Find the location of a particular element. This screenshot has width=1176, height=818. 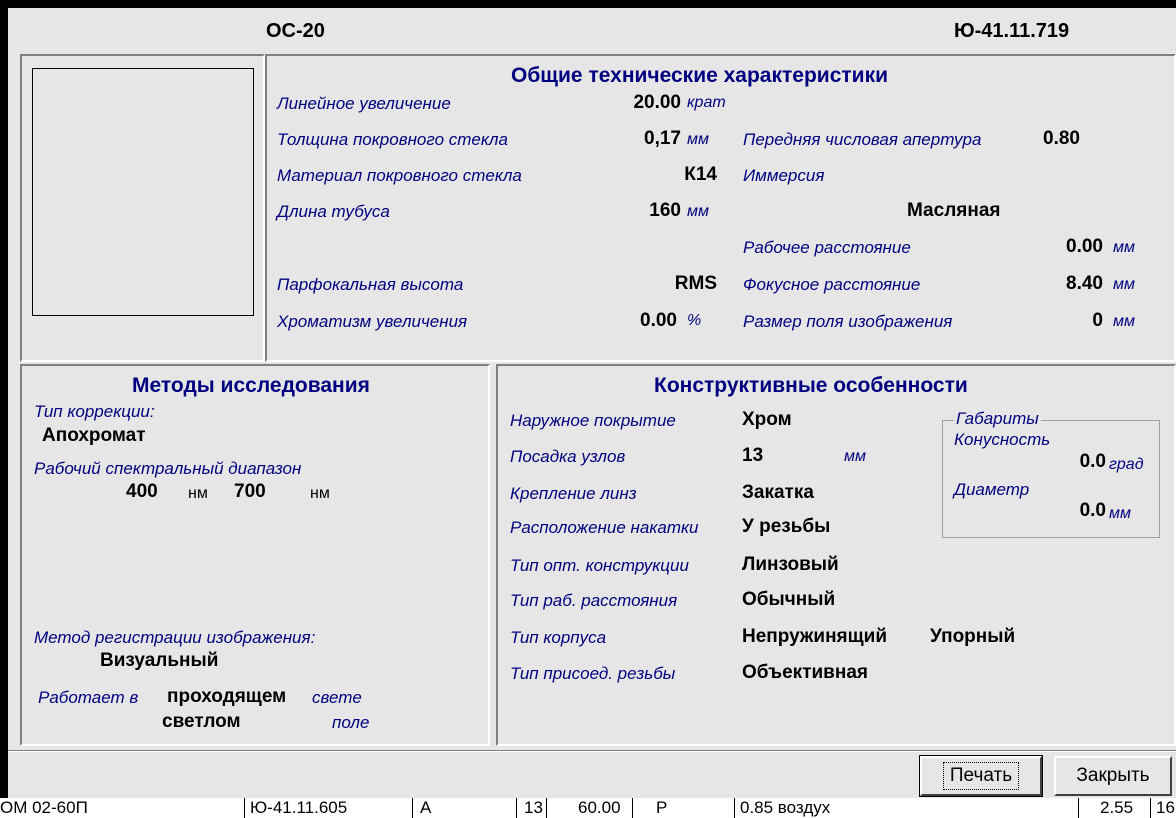

bg-cell-3: А is located at coordinates (426, 807).